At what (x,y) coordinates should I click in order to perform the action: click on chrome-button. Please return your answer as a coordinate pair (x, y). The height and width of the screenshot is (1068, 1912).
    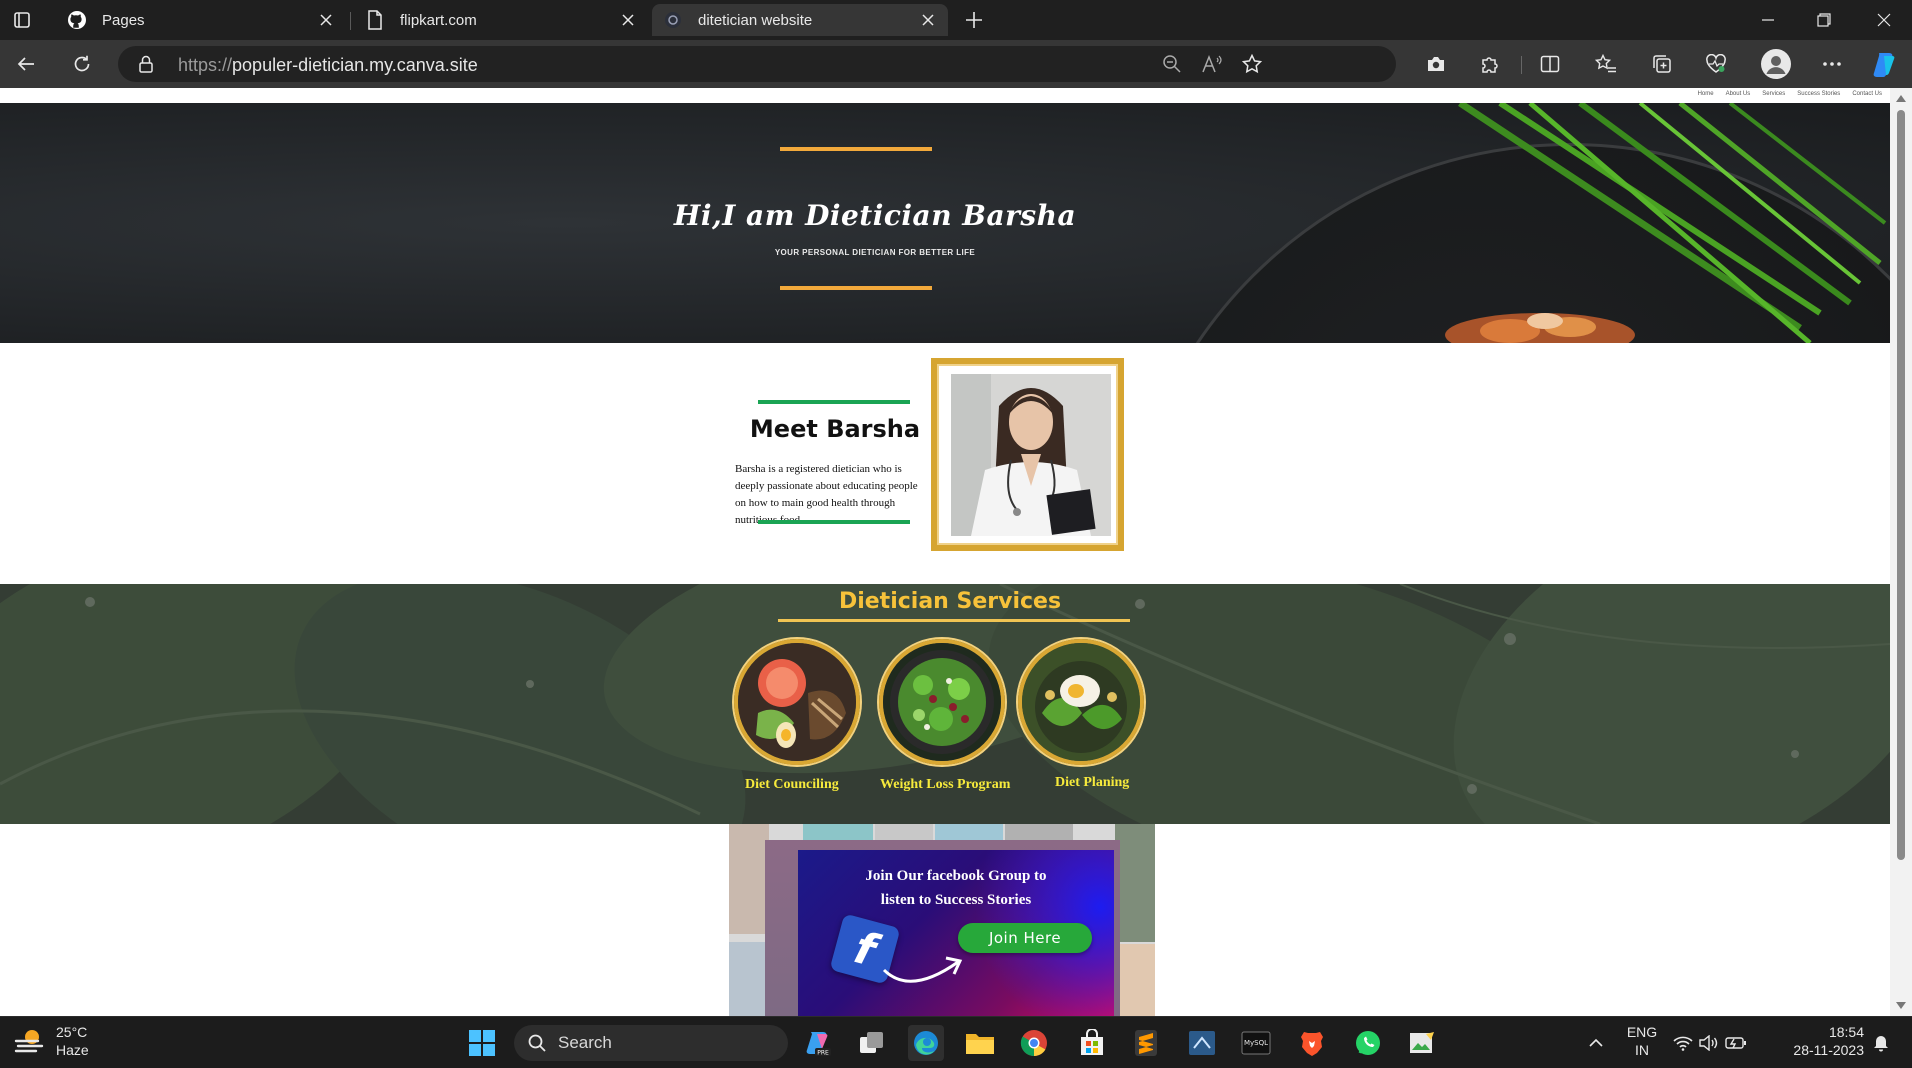
    Looking at the image, I should click on (1034, 1043).